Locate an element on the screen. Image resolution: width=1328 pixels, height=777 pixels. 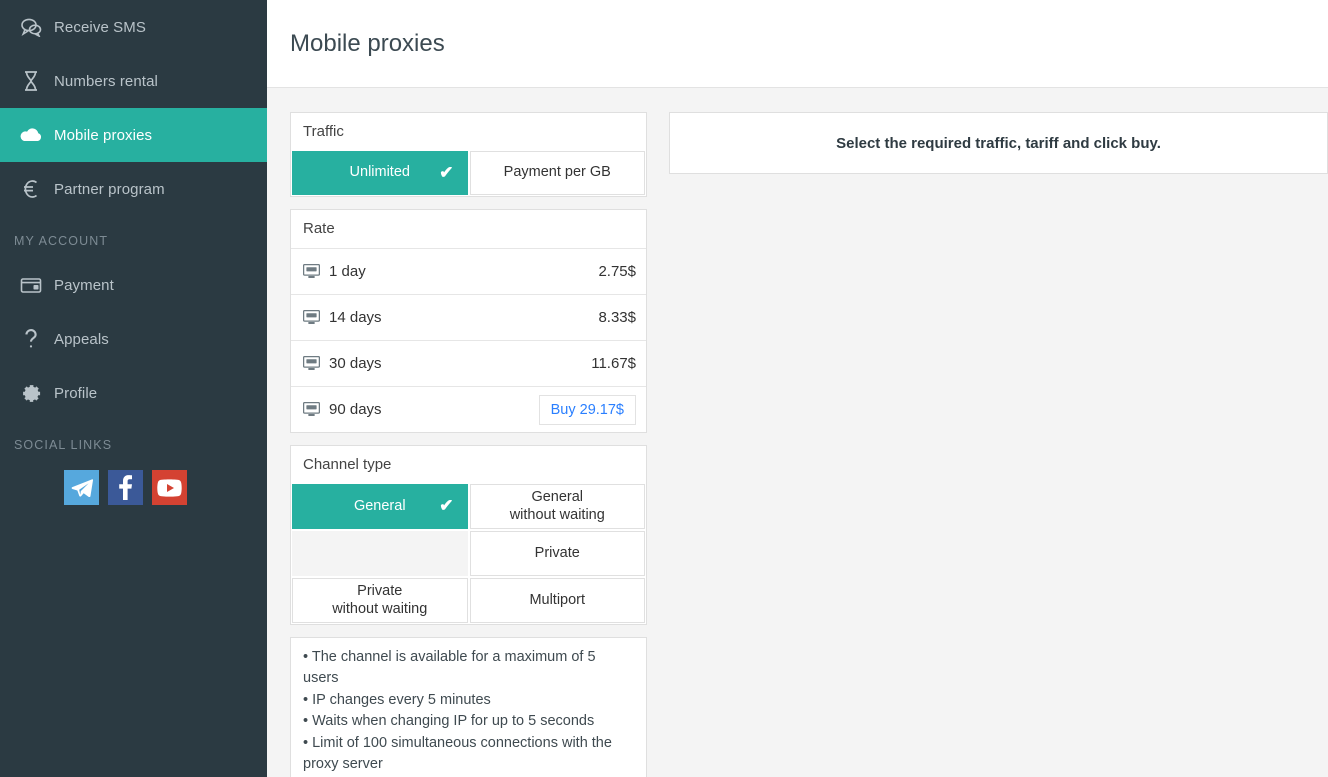
hourglass-icon is located at coordinates (31, 81).